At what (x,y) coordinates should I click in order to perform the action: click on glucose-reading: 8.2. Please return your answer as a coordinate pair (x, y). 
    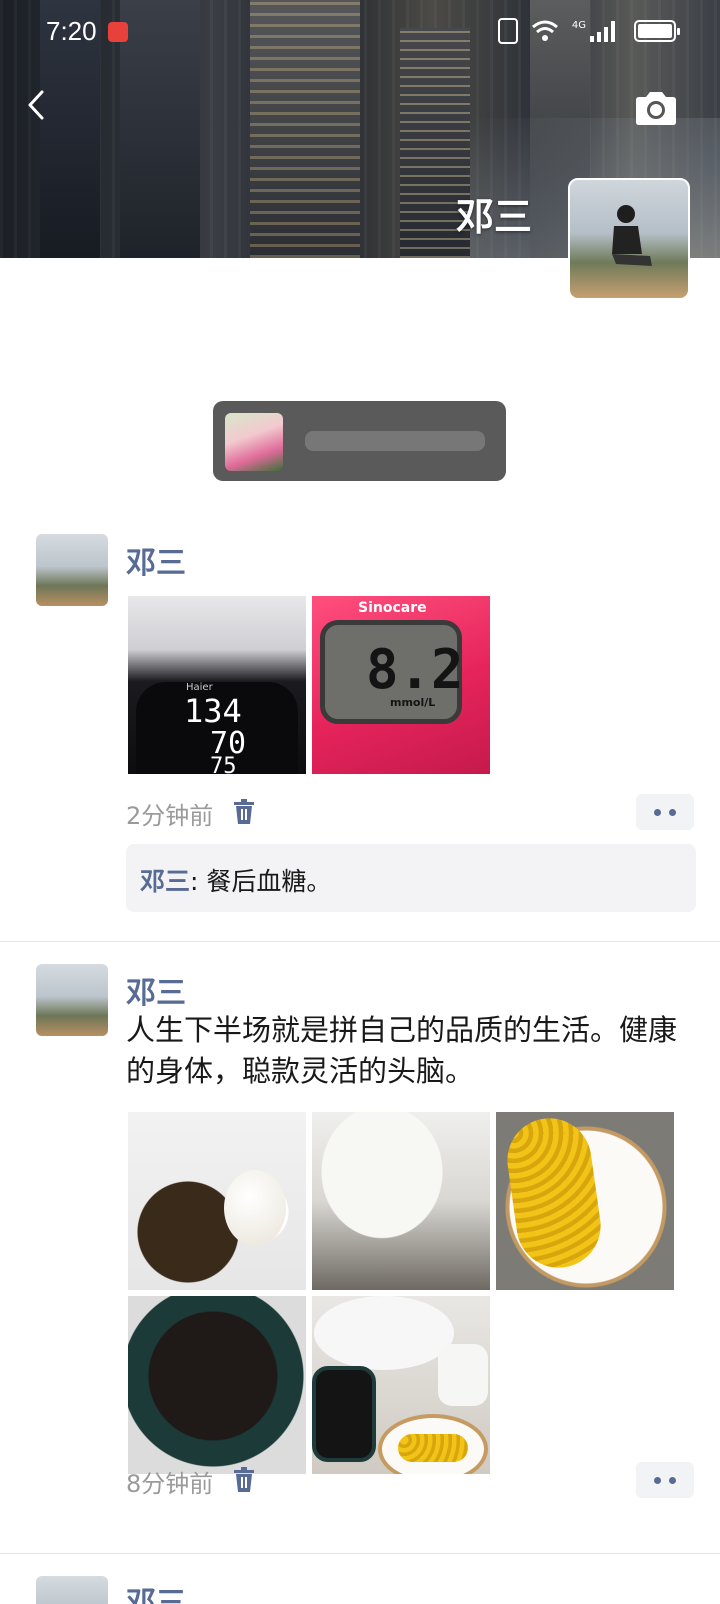
    Looking at the image, I should click on (415, 669).